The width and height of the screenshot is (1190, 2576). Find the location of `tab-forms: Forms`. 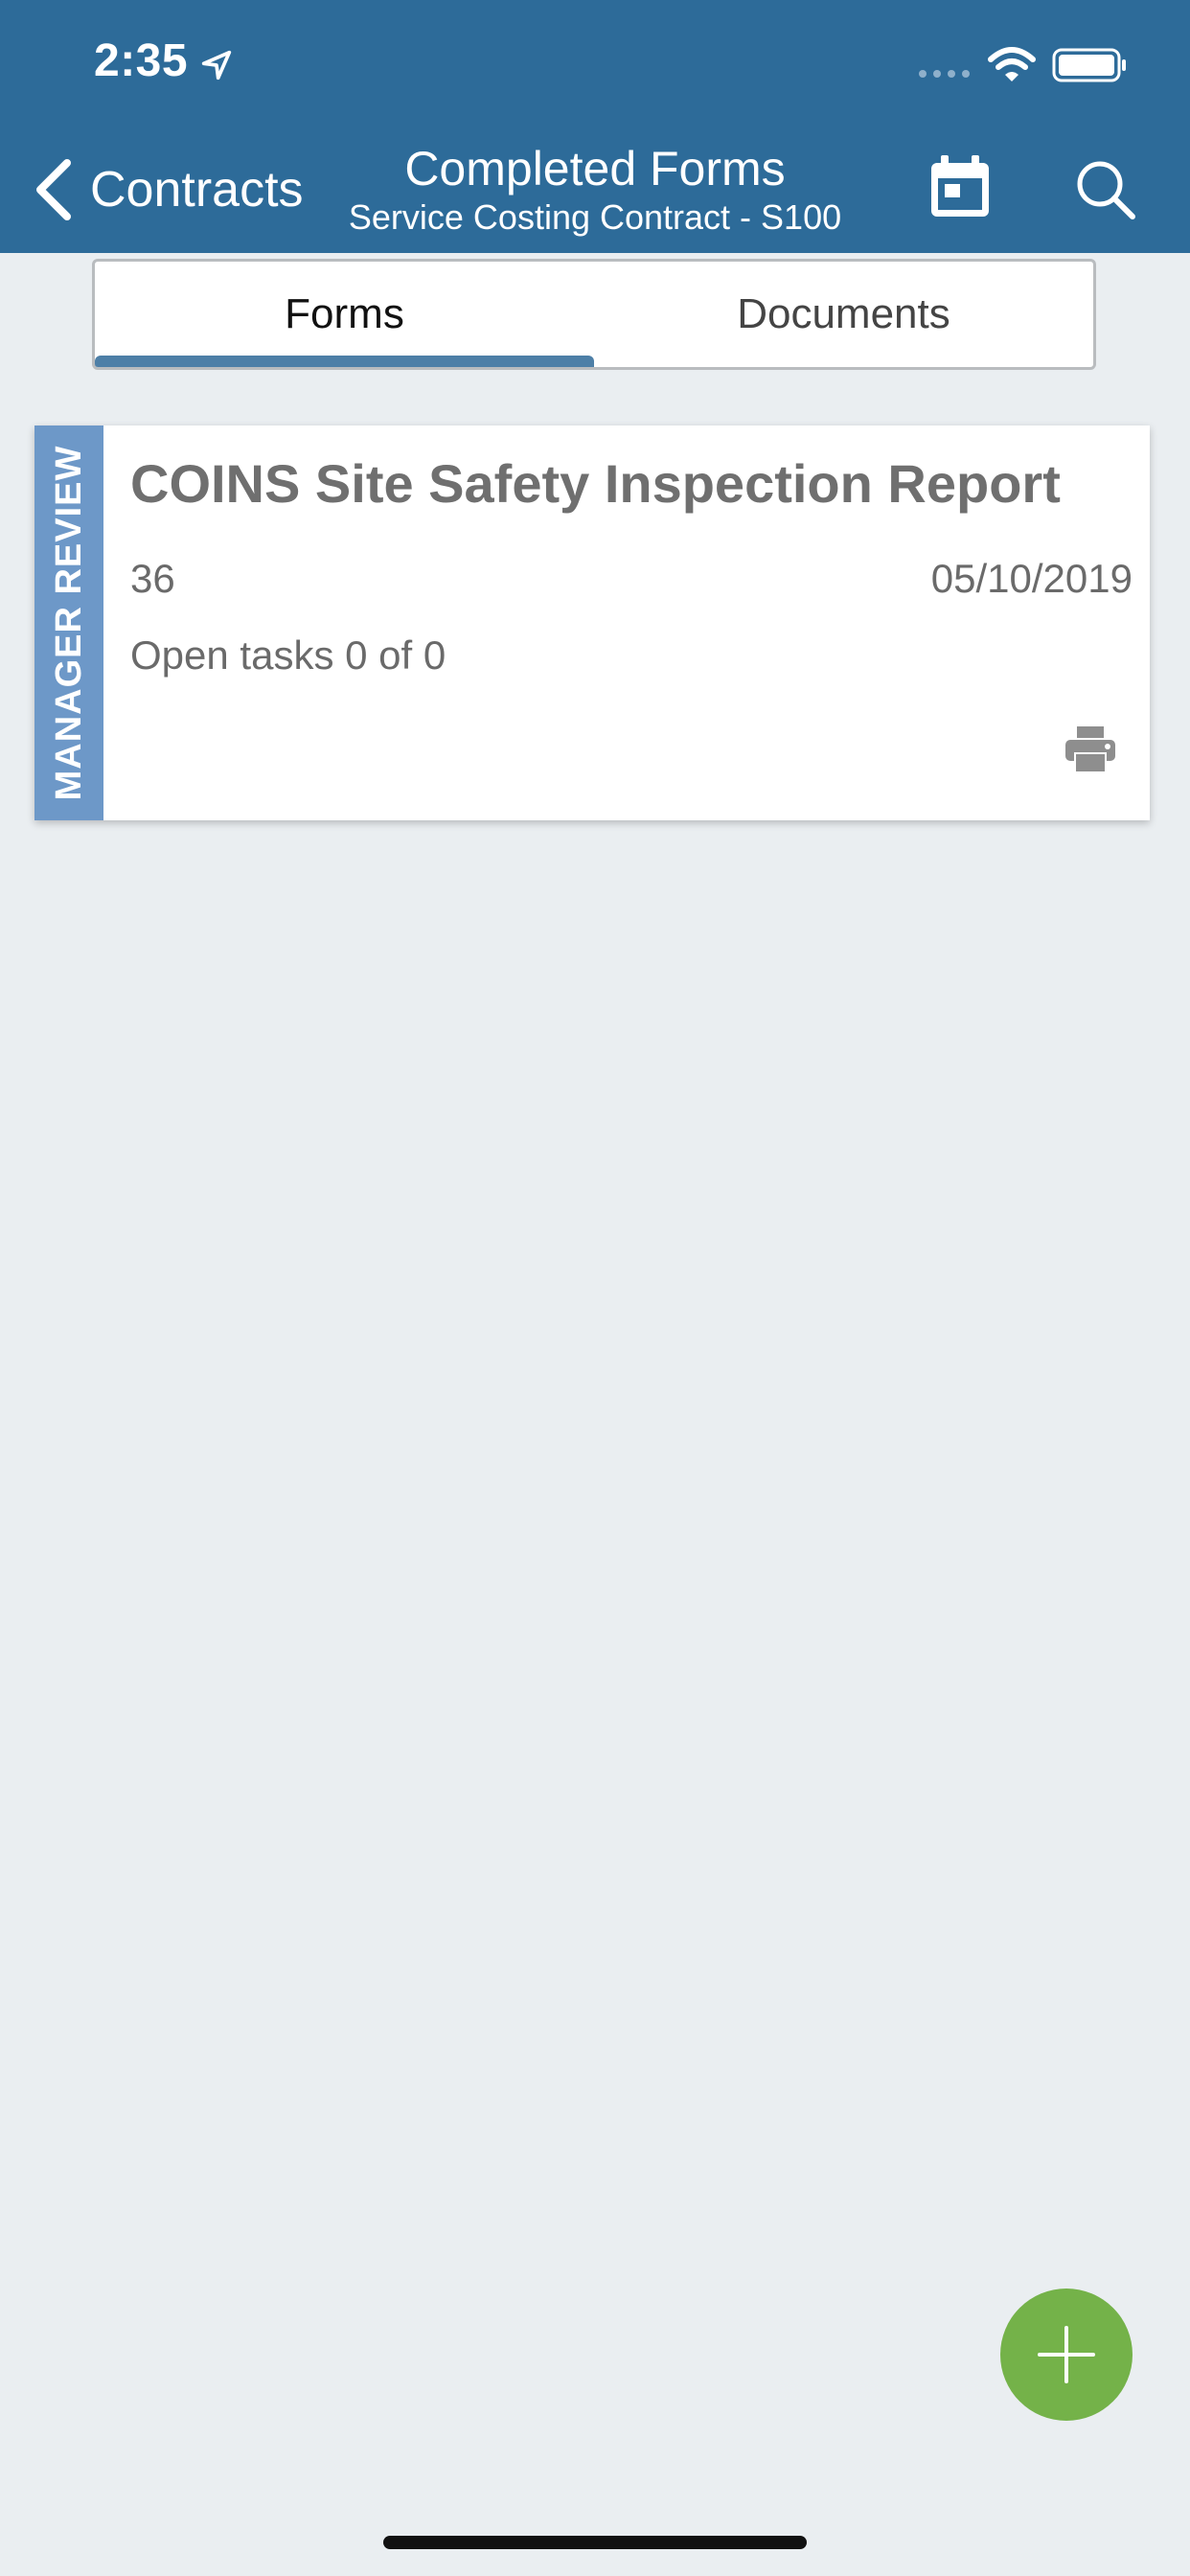

tab-forms: Forms is located at coordinates (344, 314).